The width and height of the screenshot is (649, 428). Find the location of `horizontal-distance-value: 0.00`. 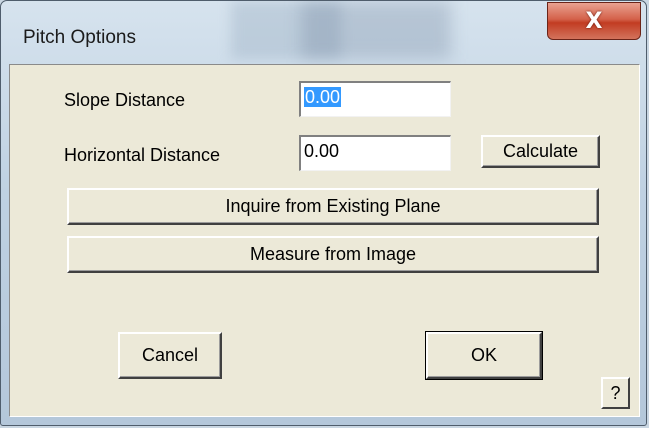

horizontal-distance-value: 0.00 is located at coordinates (322, 151).